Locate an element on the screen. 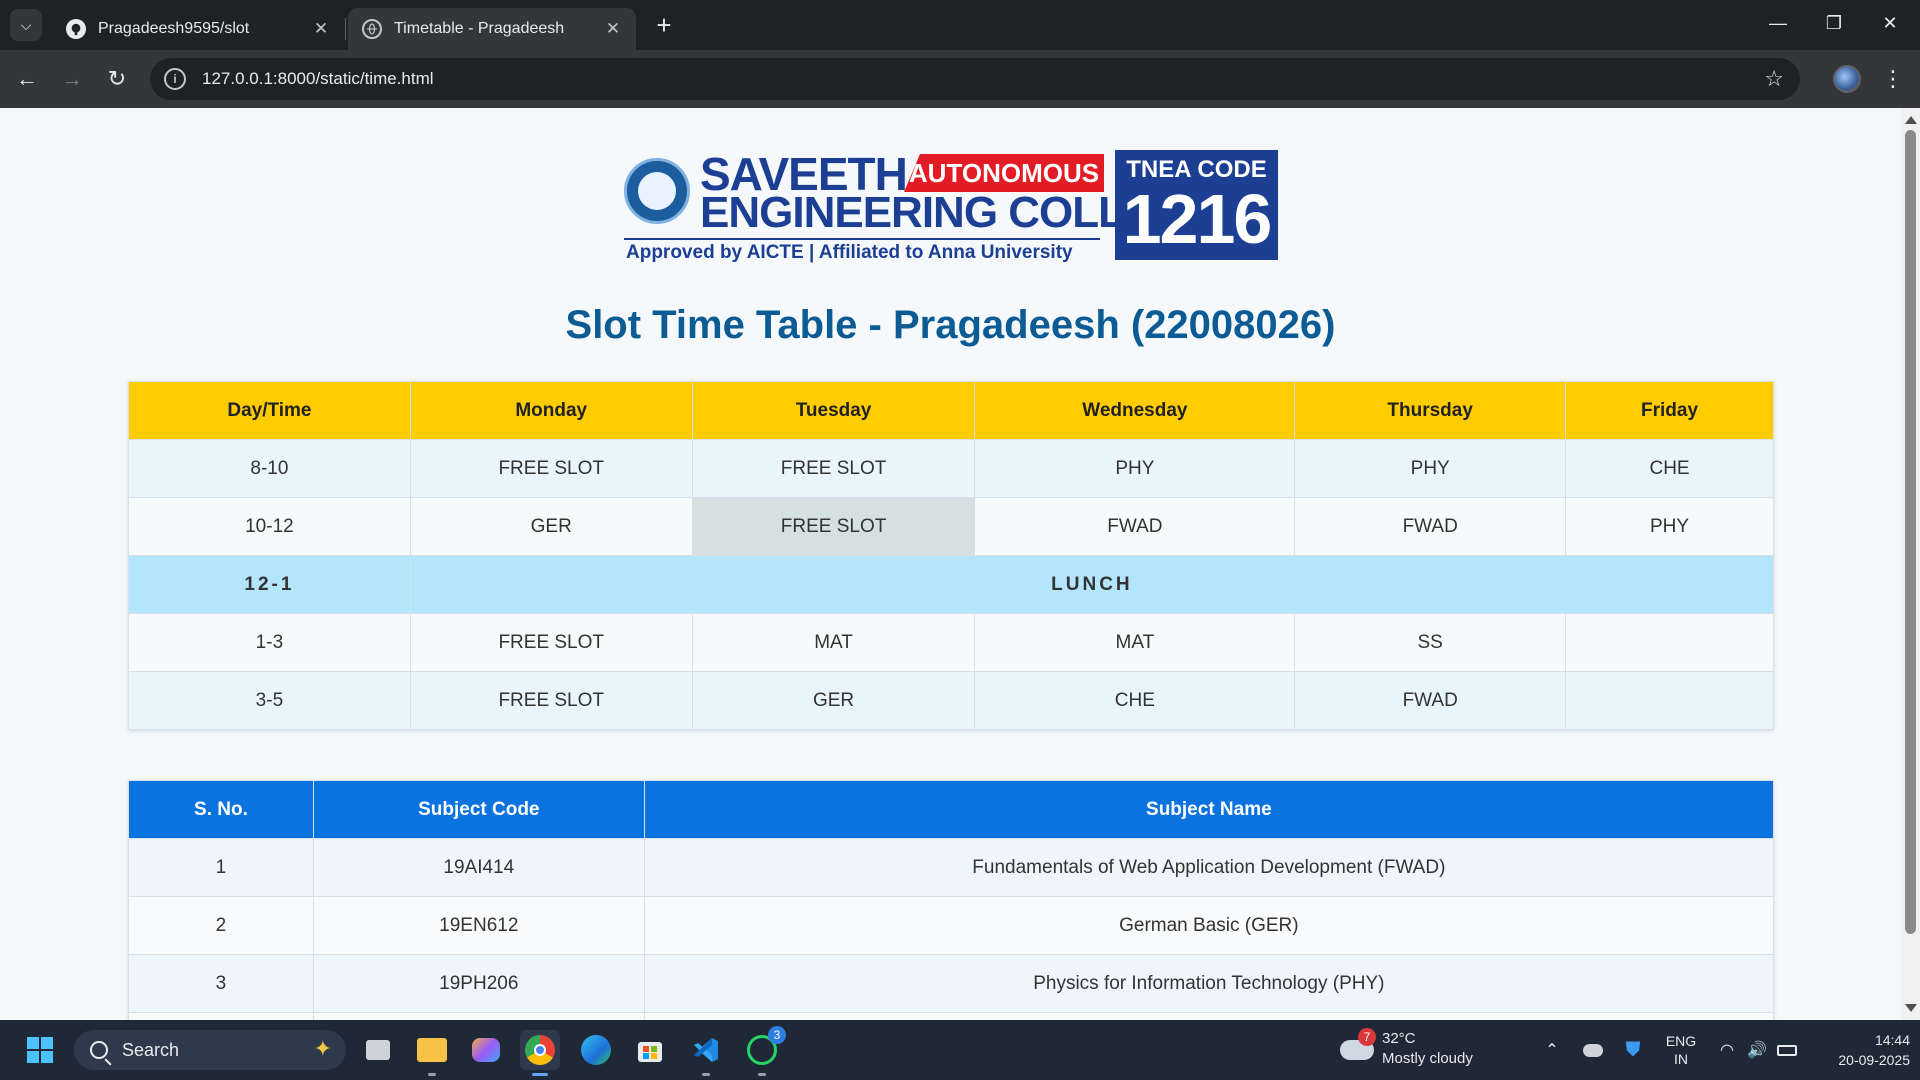 The width and height of the screenshot is (1920, 1080). show-hidden-icons-button: ⌃ is located at coordinates (1552, 1050).